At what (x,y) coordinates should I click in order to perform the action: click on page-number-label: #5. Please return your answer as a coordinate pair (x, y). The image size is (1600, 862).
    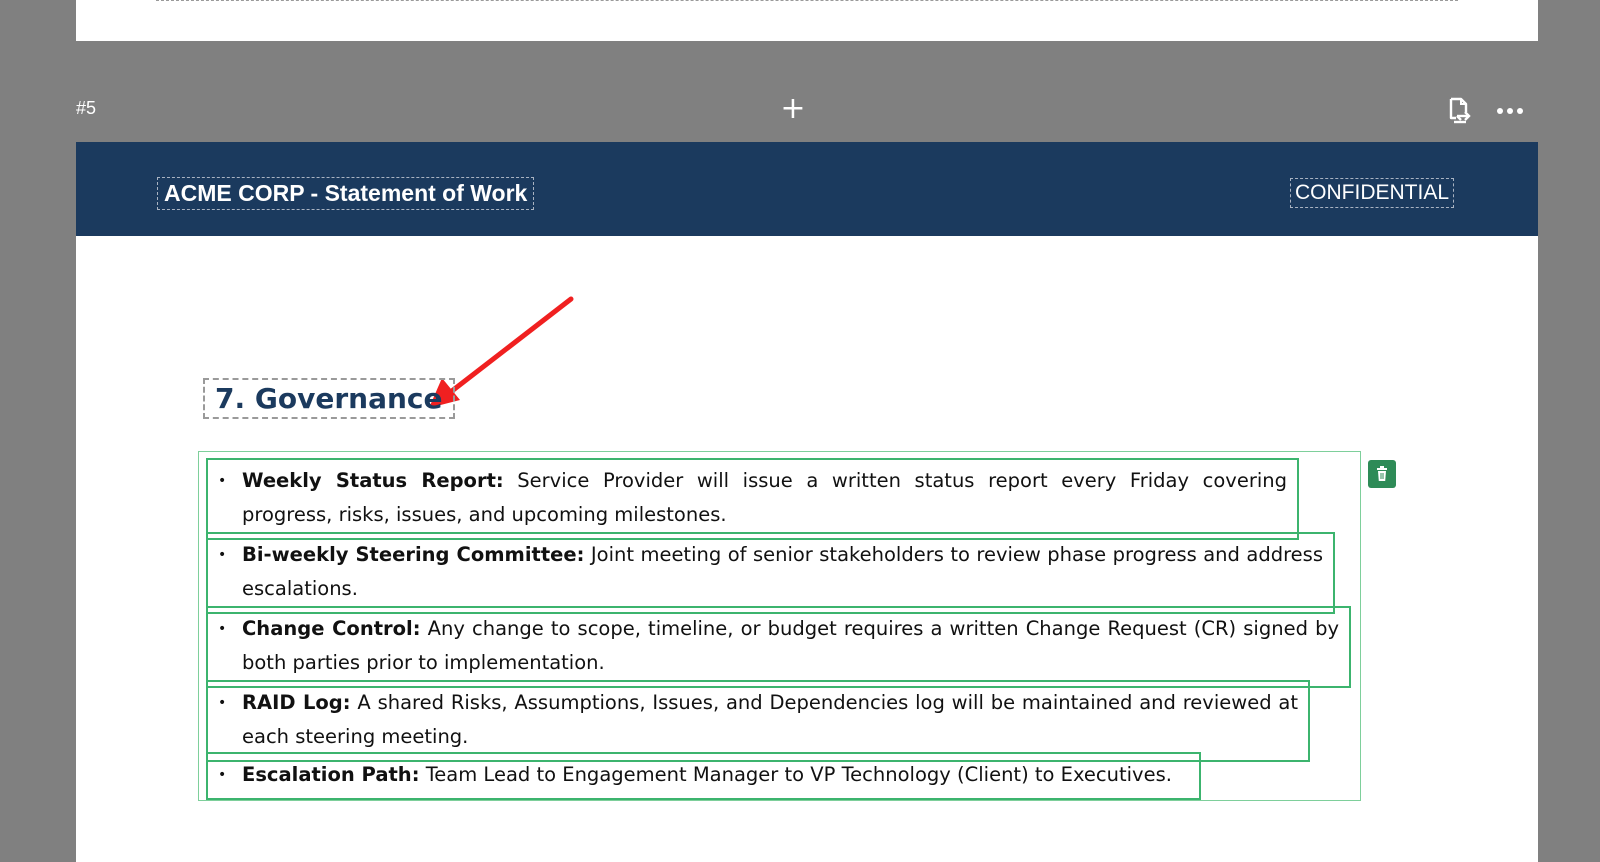
    Looking at the image, I should click on (86, 108).